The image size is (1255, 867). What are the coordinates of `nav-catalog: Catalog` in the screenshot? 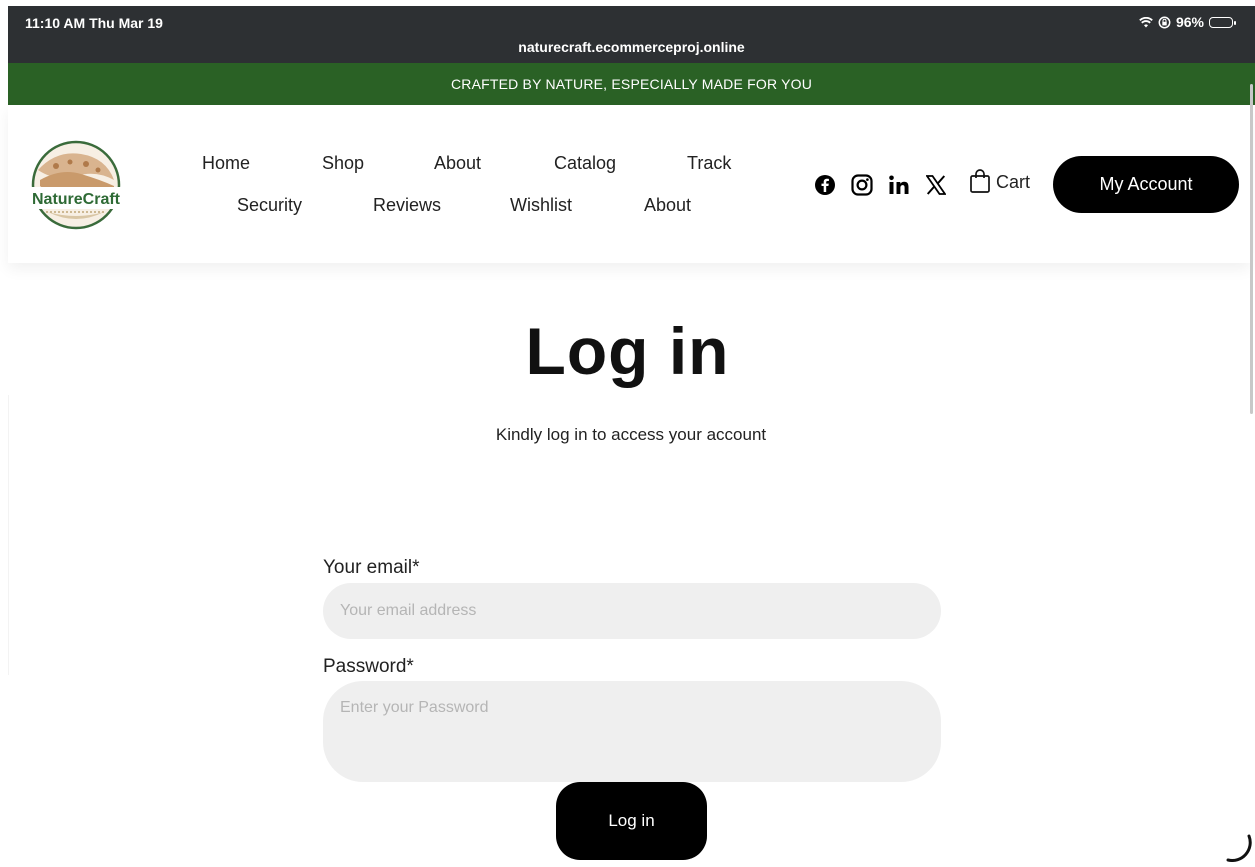 It's located at (585, 163).